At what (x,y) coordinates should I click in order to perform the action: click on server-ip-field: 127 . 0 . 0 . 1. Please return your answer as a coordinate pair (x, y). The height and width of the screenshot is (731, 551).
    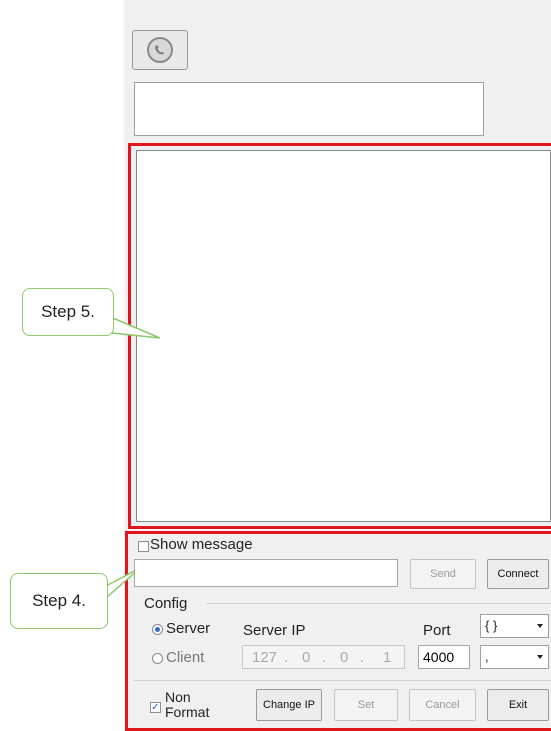
    Looking at the image, I should click on (323, 657).